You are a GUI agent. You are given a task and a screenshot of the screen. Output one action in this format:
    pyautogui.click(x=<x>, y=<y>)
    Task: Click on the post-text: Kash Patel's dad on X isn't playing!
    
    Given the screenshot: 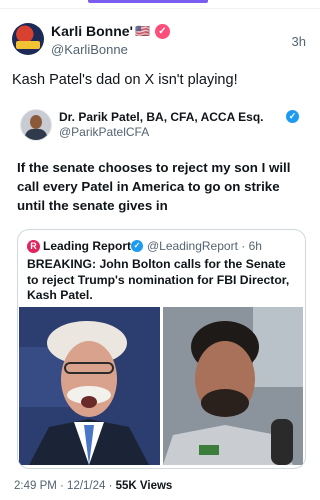 What is the action you would take?
    pyautogui.click(x=125, y=80)
    